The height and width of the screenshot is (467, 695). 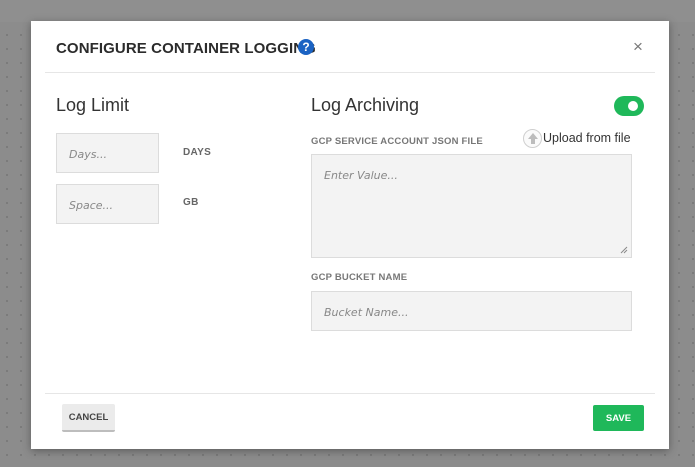 What do you see at coordinates (197, 152) in the screenshot?
I see `days-unit-label: DAYS` at bounding box center [197, 152].